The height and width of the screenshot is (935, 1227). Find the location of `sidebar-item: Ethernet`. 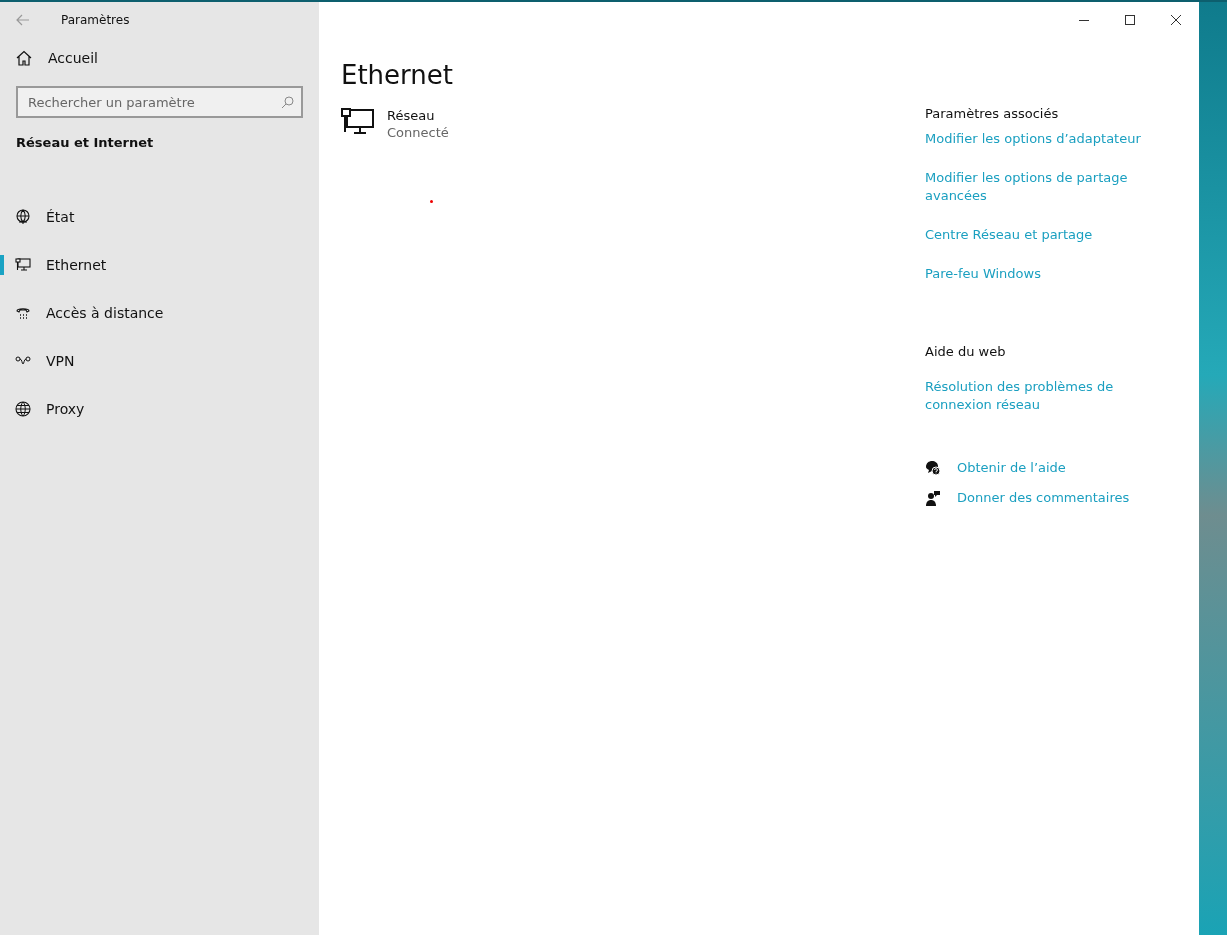

sidebar-item: Ethernet is located at coordinates (159, 265).